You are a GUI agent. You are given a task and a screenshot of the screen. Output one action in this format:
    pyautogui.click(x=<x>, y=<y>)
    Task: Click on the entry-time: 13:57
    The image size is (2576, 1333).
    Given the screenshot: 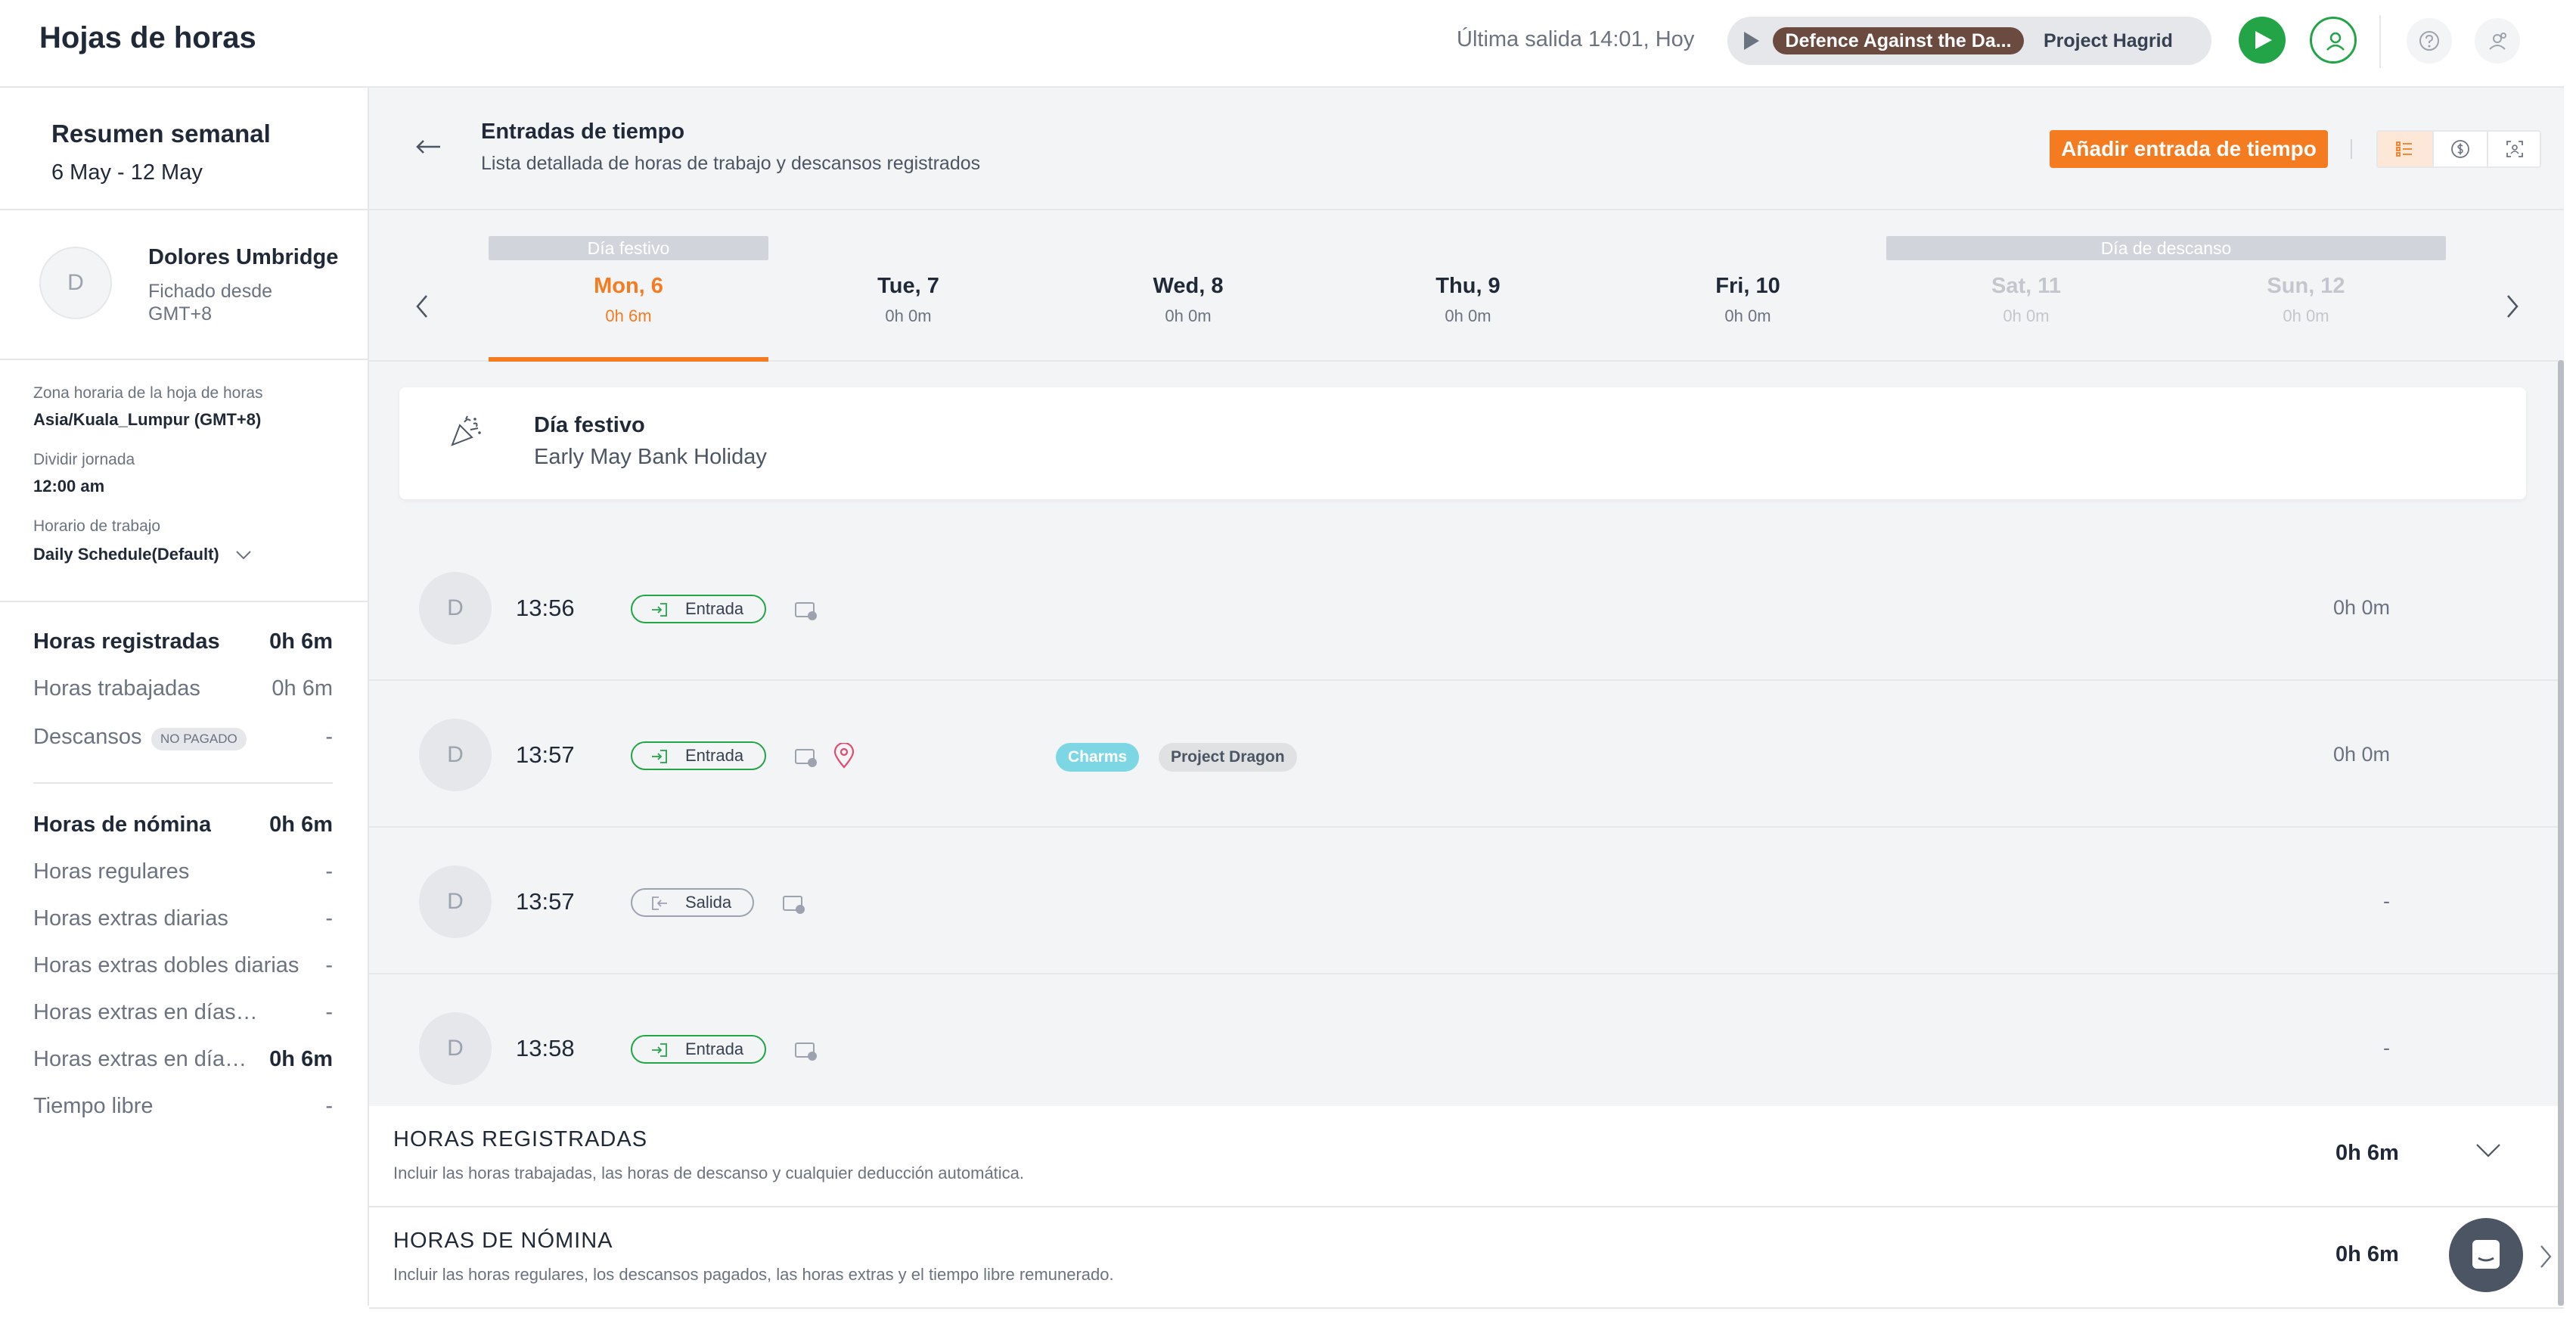 What is the action you would take?
    pyautogui.click(x=545, y=901)
    